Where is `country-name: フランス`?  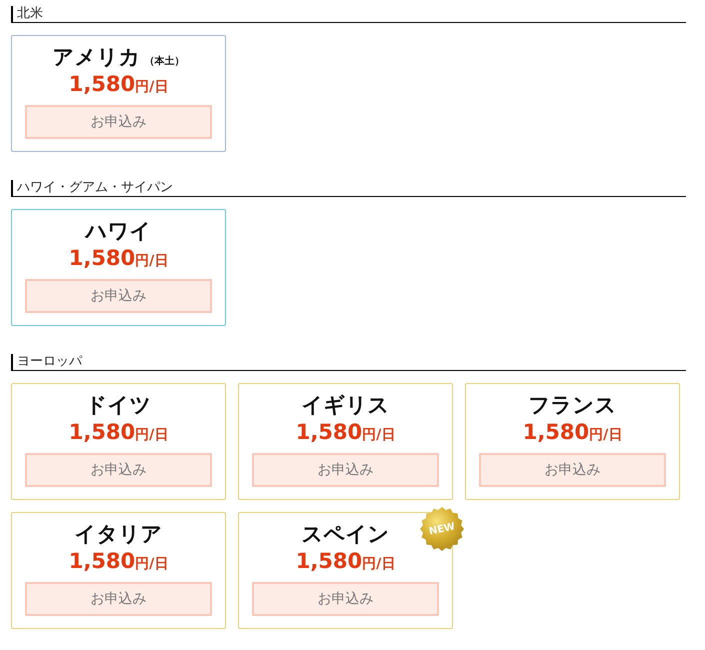
country-name: フランス is located at coordinates (572, 405).